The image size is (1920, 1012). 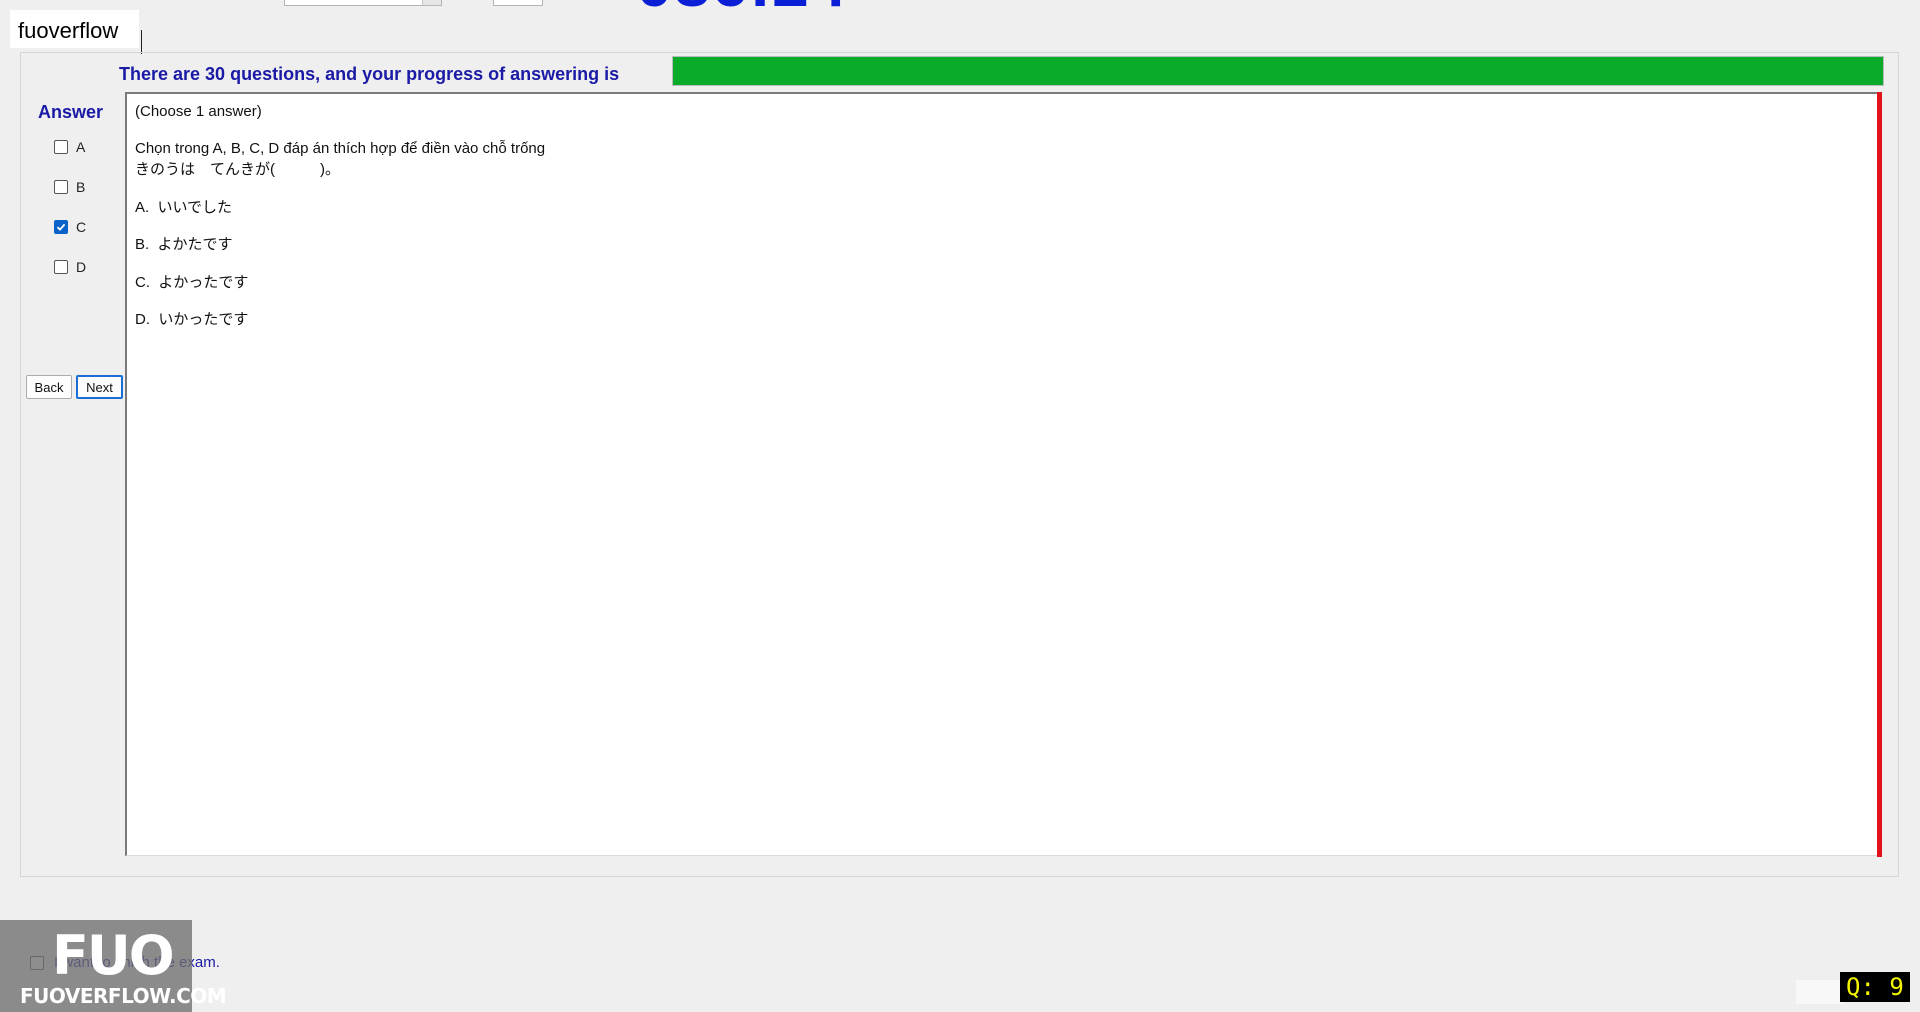 What do you see at coordinates (192, 319) in the screenshot?
I see `choice-d: D. いかったです` at bounding box center [192, 319].